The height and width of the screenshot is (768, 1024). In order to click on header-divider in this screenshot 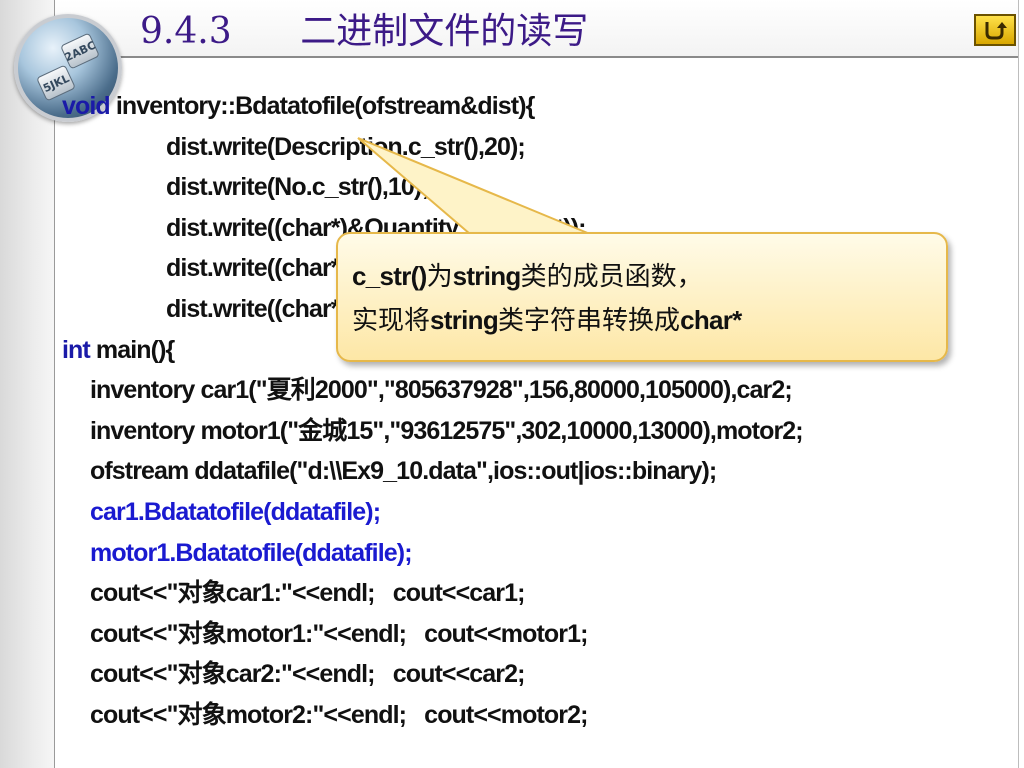, I will do `click(536, 57)`.